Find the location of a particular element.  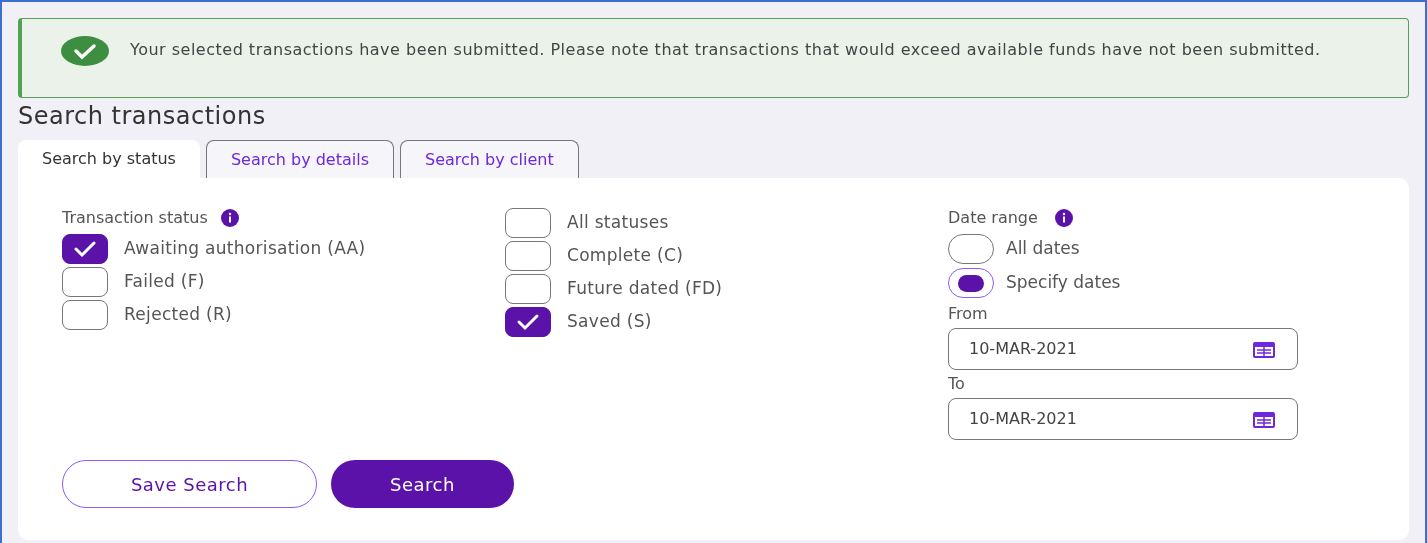

field-label: To is located at coordinates (957, 384).